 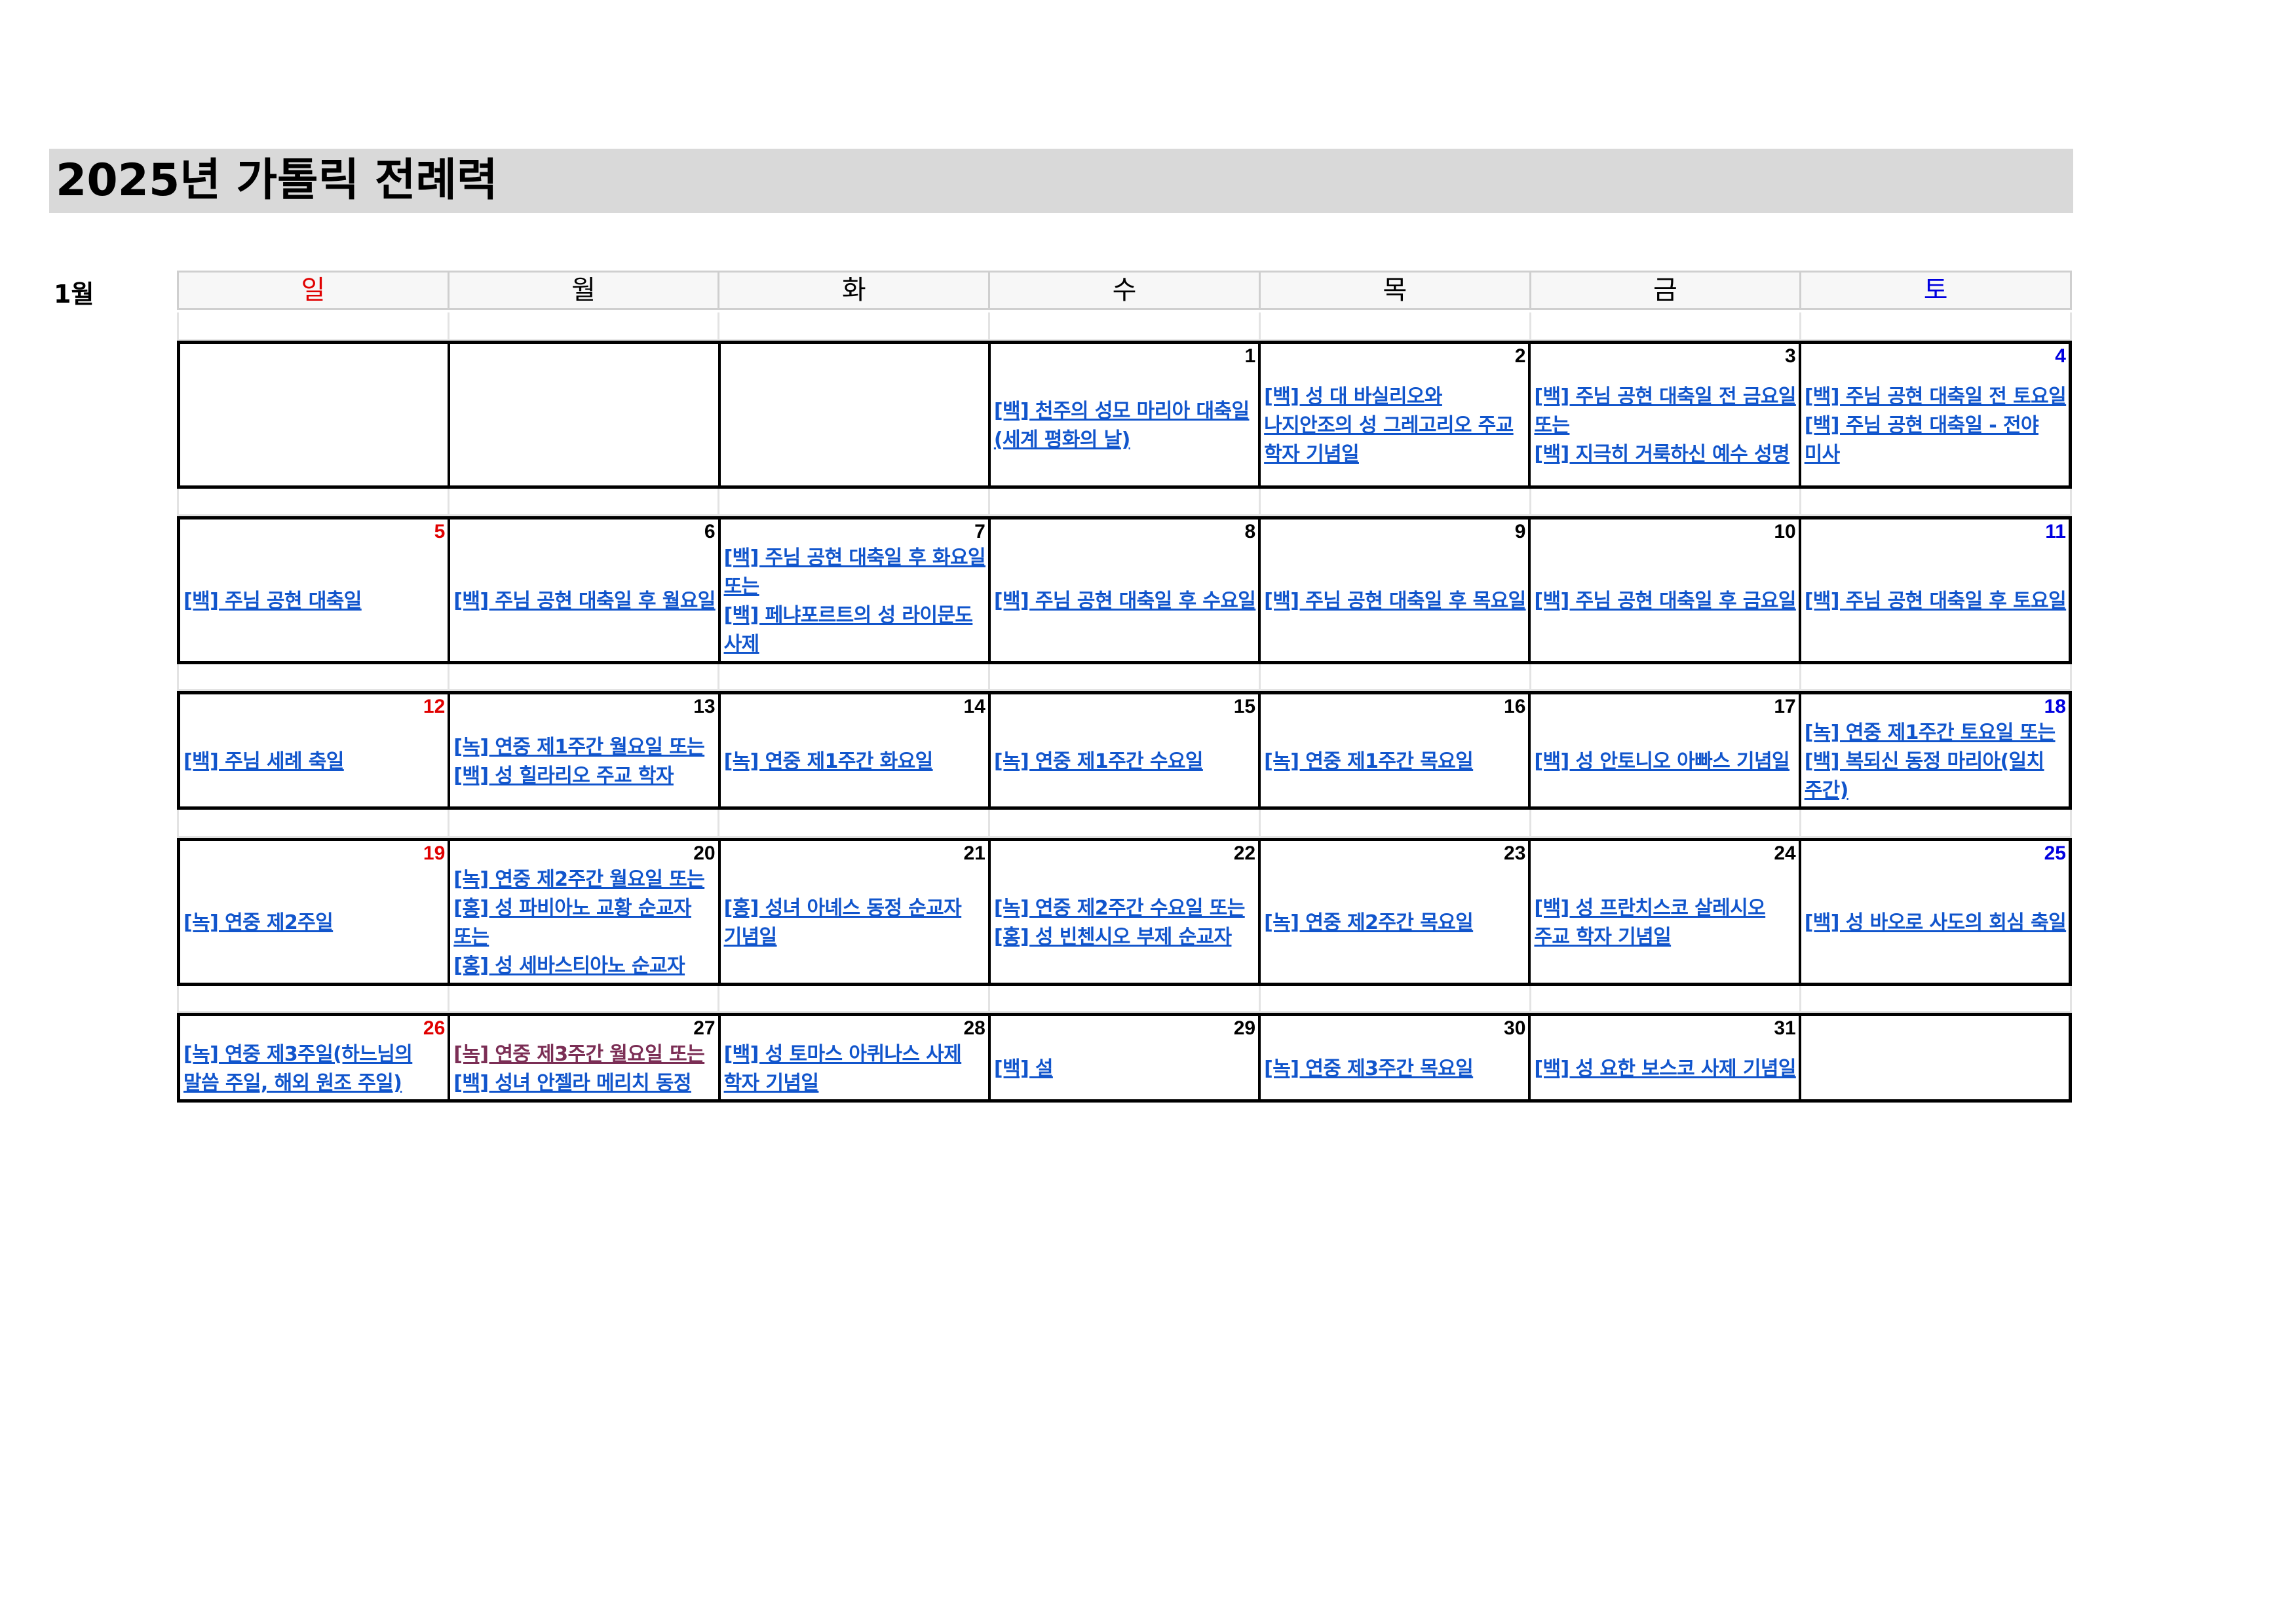 What do you see at coordinates (74, 294) in the screenshot?
I see `month-label: 1월` at bounding box center [74, 294].